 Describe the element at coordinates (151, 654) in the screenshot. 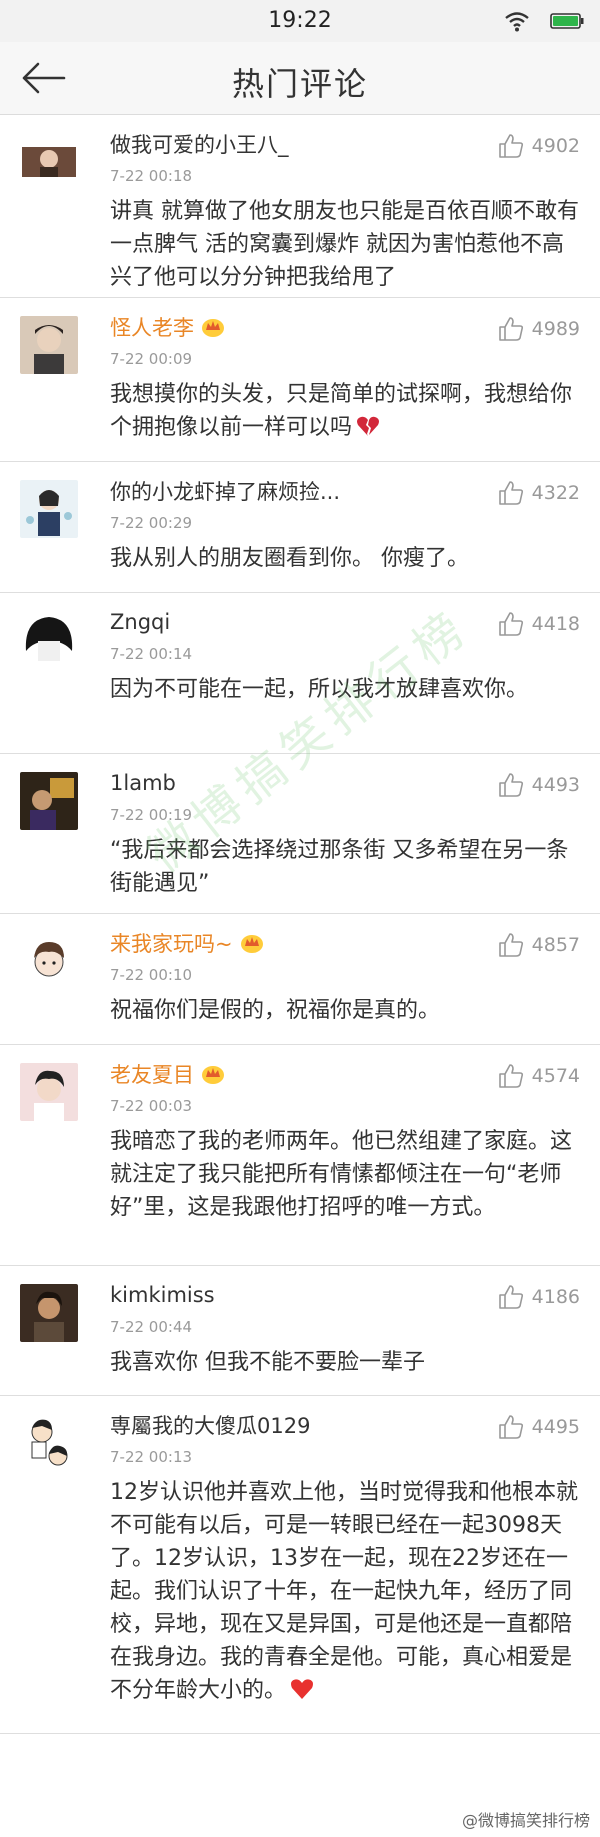

I see `comment-time: 7-22 00:14` at that location.